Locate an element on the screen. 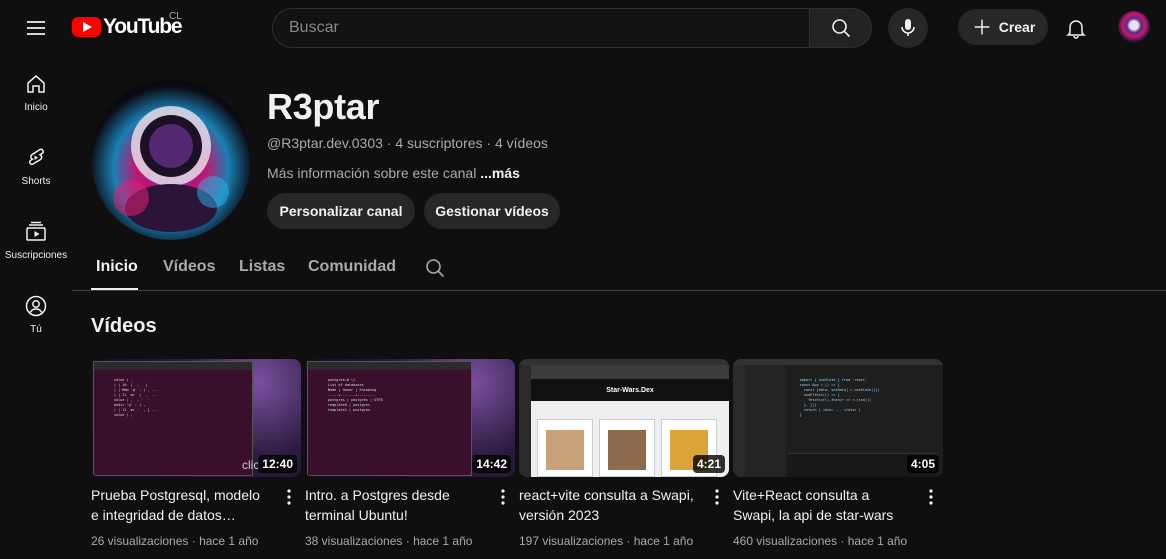 This screenshot has height=559, width=1166. customize-channel-button: Personalizar canal is located at coordinates (341, 211).